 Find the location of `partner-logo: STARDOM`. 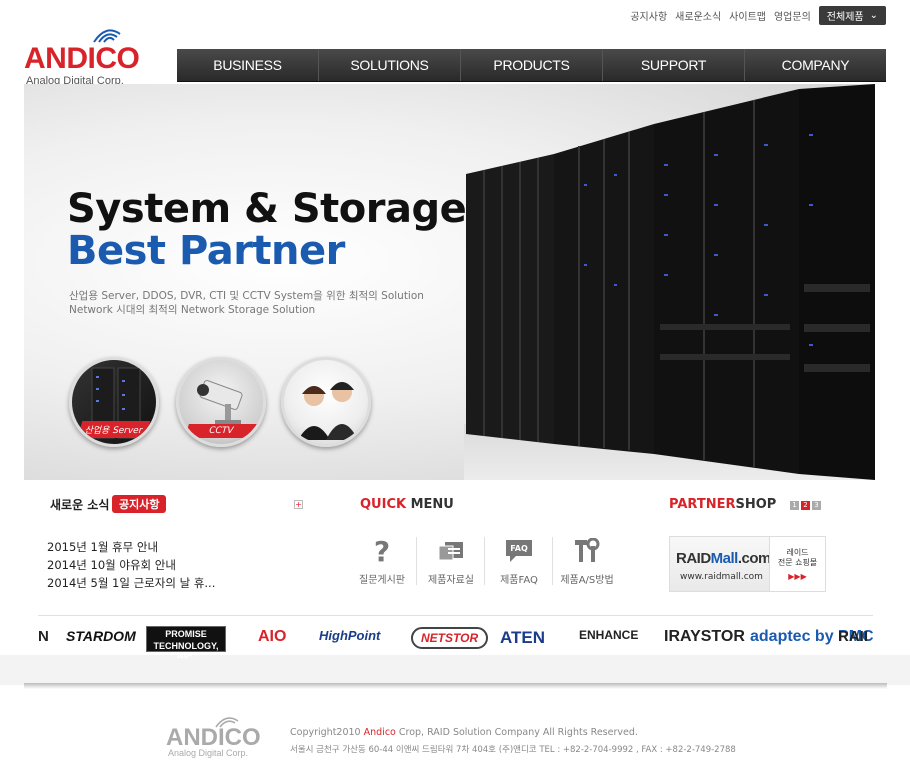

partner-logo: STARDOM is located at coordinates (101, 636).